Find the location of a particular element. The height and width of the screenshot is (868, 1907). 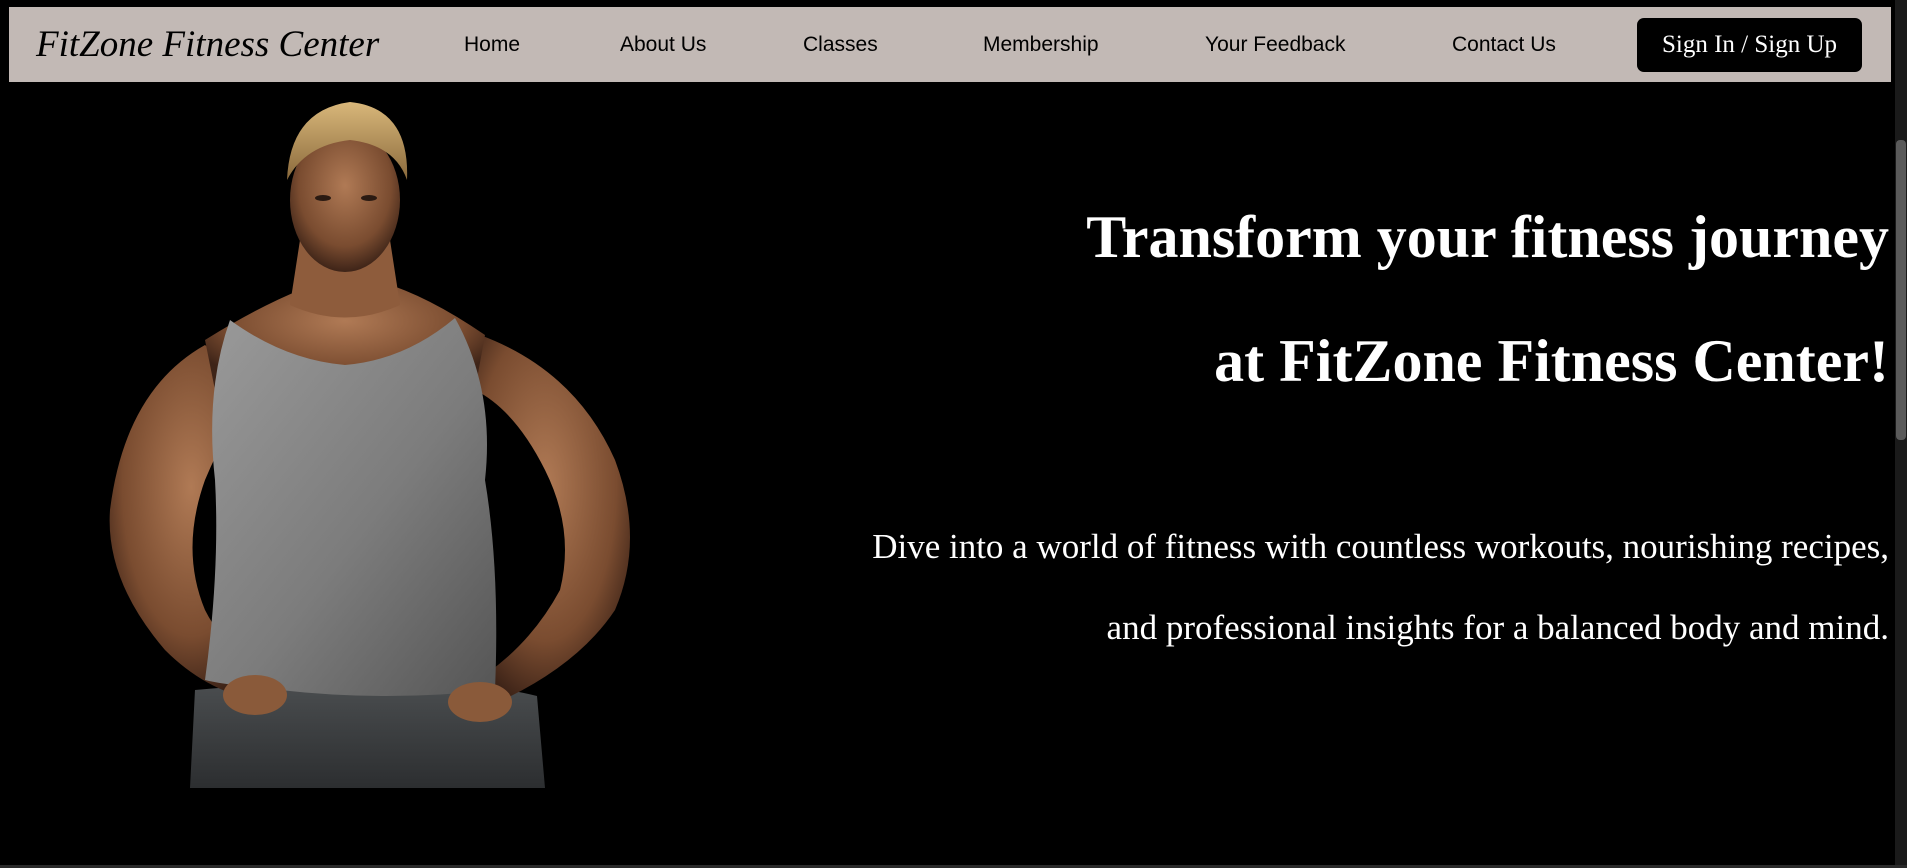

scrollbar is located at coordinates (1901, 434).